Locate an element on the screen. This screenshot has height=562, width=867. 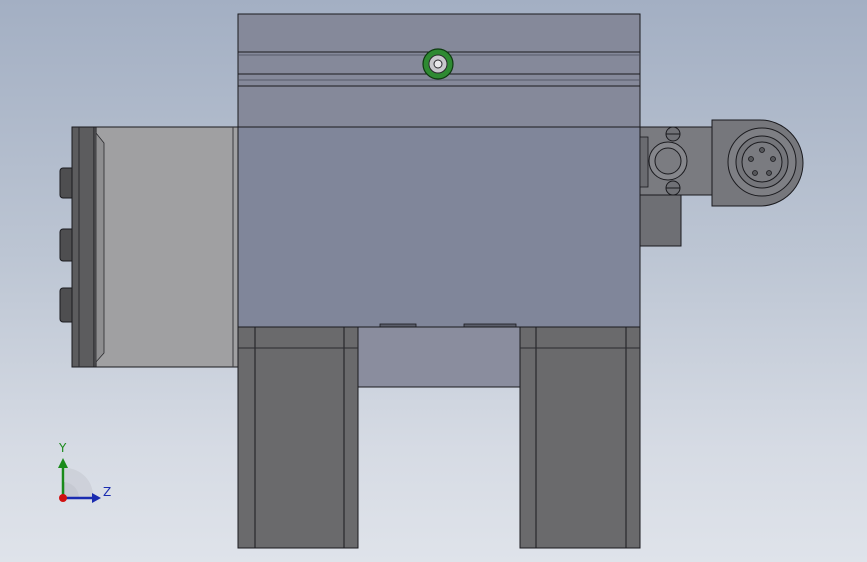
left-block-bevel is located at coordinates (100, 247).